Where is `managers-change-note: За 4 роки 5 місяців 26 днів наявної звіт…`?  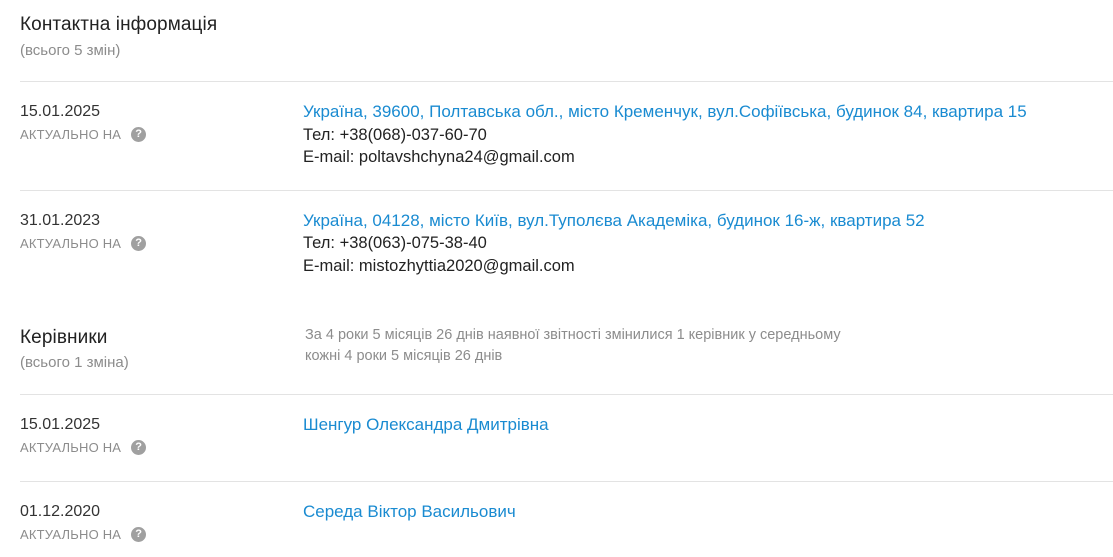 managers-change-note: За 4 роки 5 місяців 26 днів наявної звіт… is located at coordinates (573, 345).